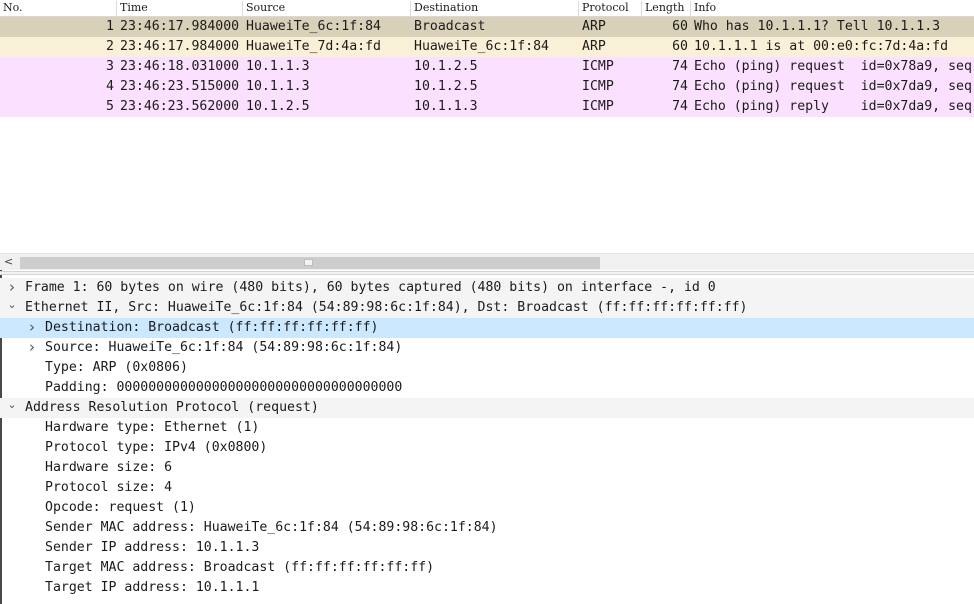 Image resolution: width=974 pixels, height=604 pixels. I want to click on horizontal-scrollbar: <, so click(487, 261).